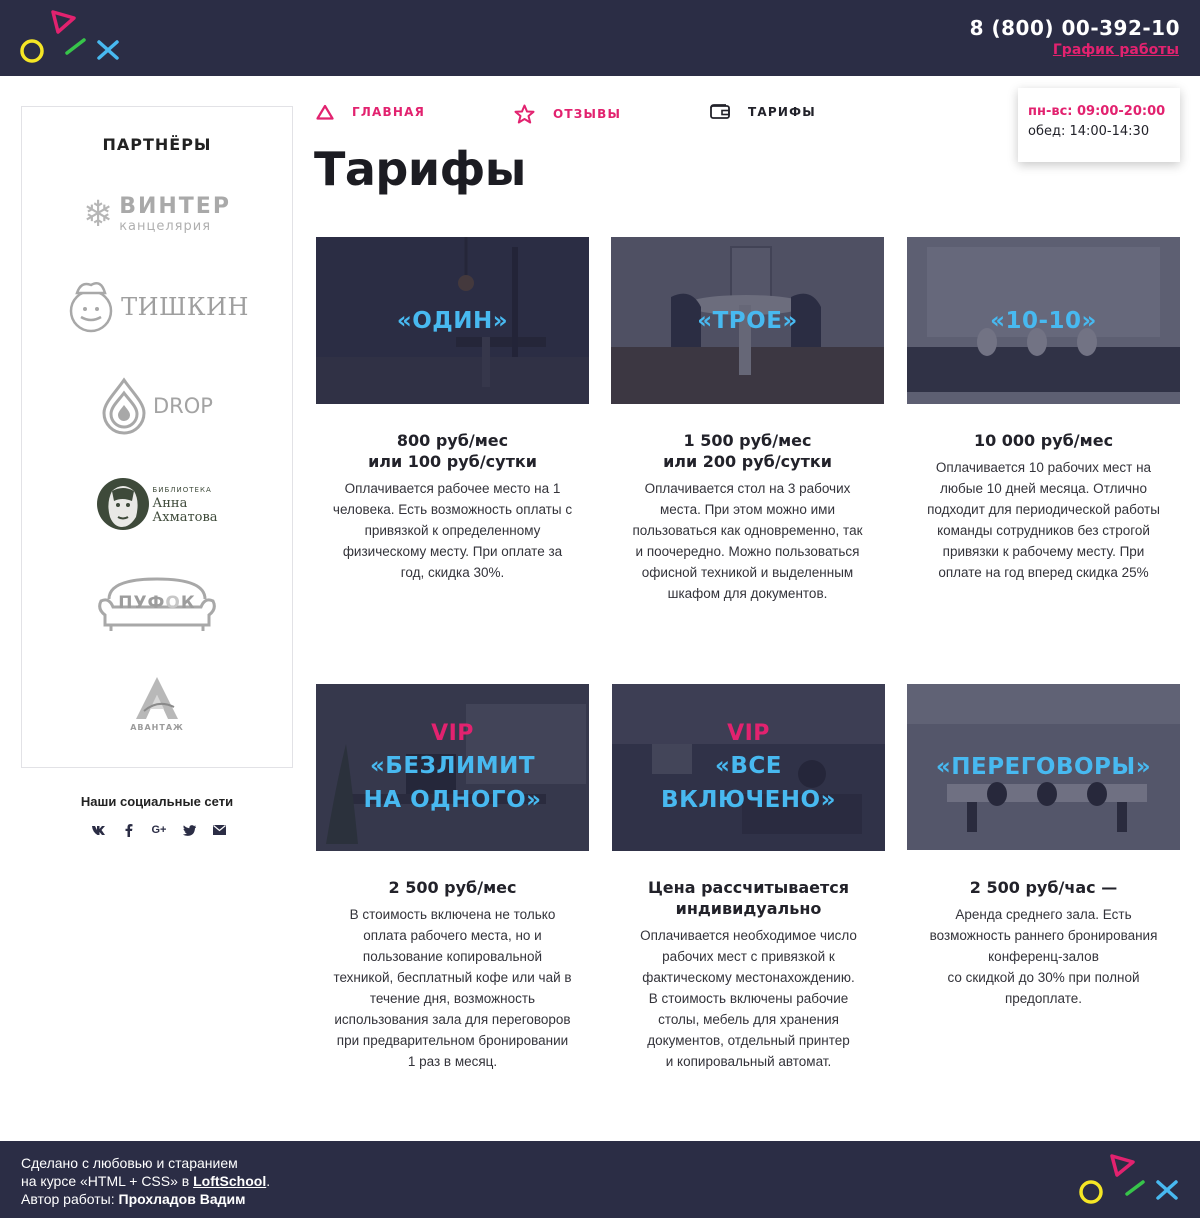 This screenshot has height=1218, width=1200. What do you see at coordinates (452, 1019) in the screenshot?
I see `desc-line: использования зала для переговоров` at bounding box center [452, 1019].